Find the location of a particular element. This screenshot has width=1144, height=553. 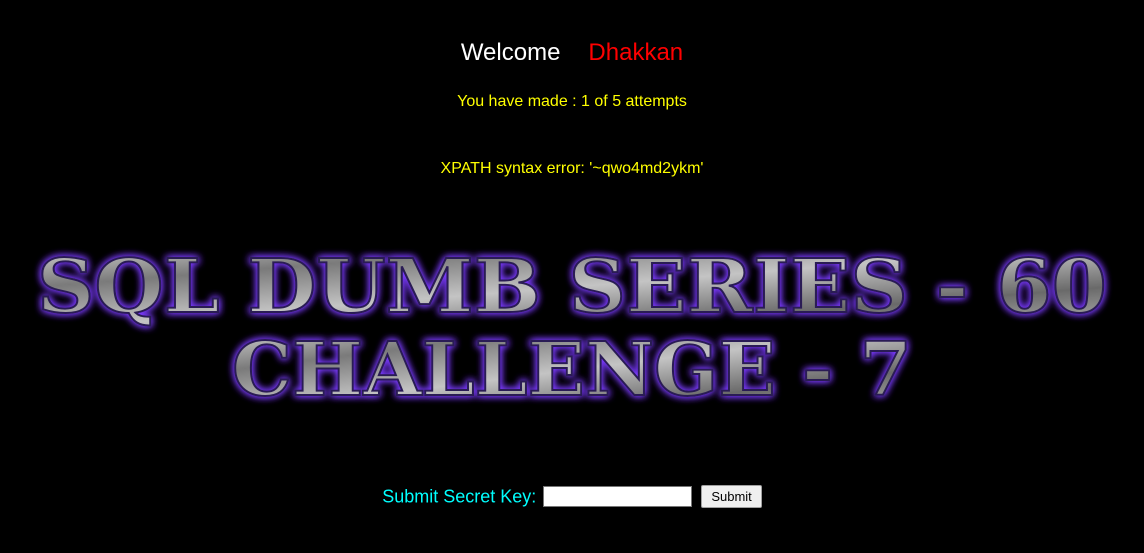

attempts-counter: You have made : 1 of 5 attempts is located at coordinates (572, 101).